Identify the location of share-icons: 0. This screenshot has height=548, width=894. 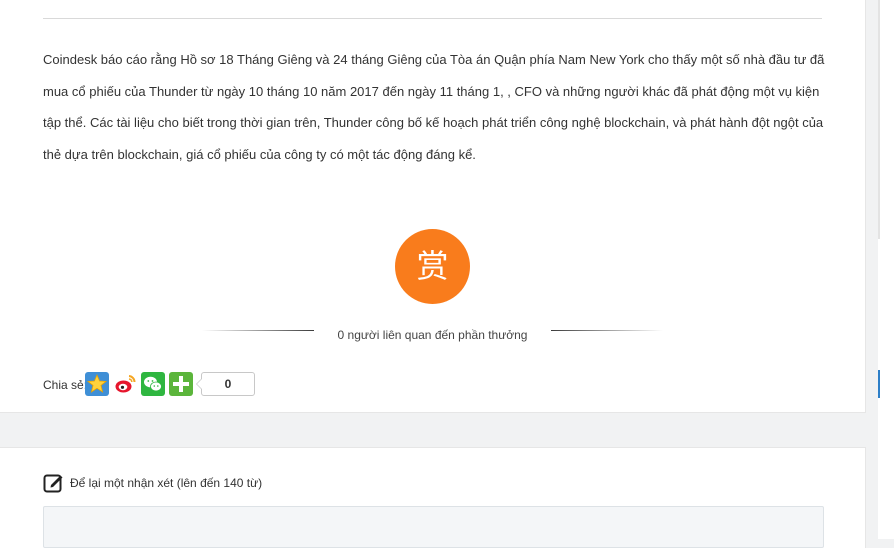
(170, 384).